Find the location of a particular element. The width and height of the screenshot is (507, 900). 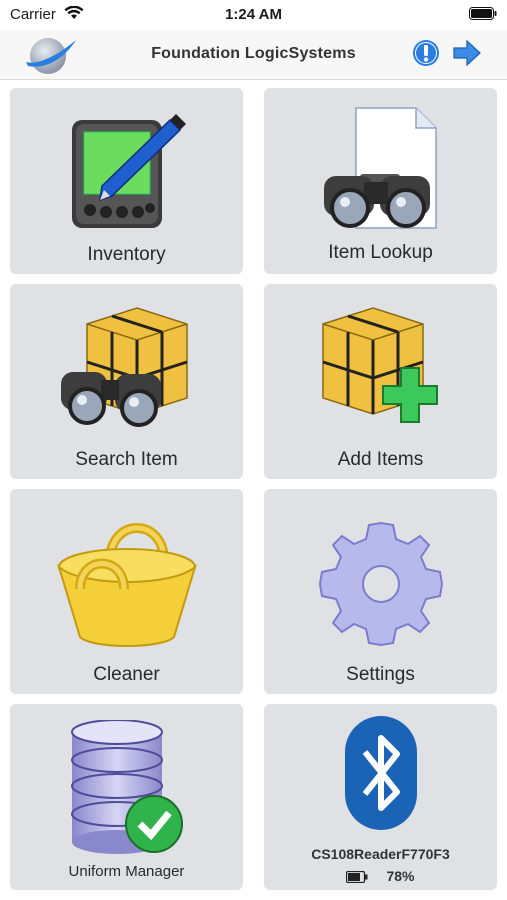

tile-label: Uniform Manager is located at coordinates (126, 871).